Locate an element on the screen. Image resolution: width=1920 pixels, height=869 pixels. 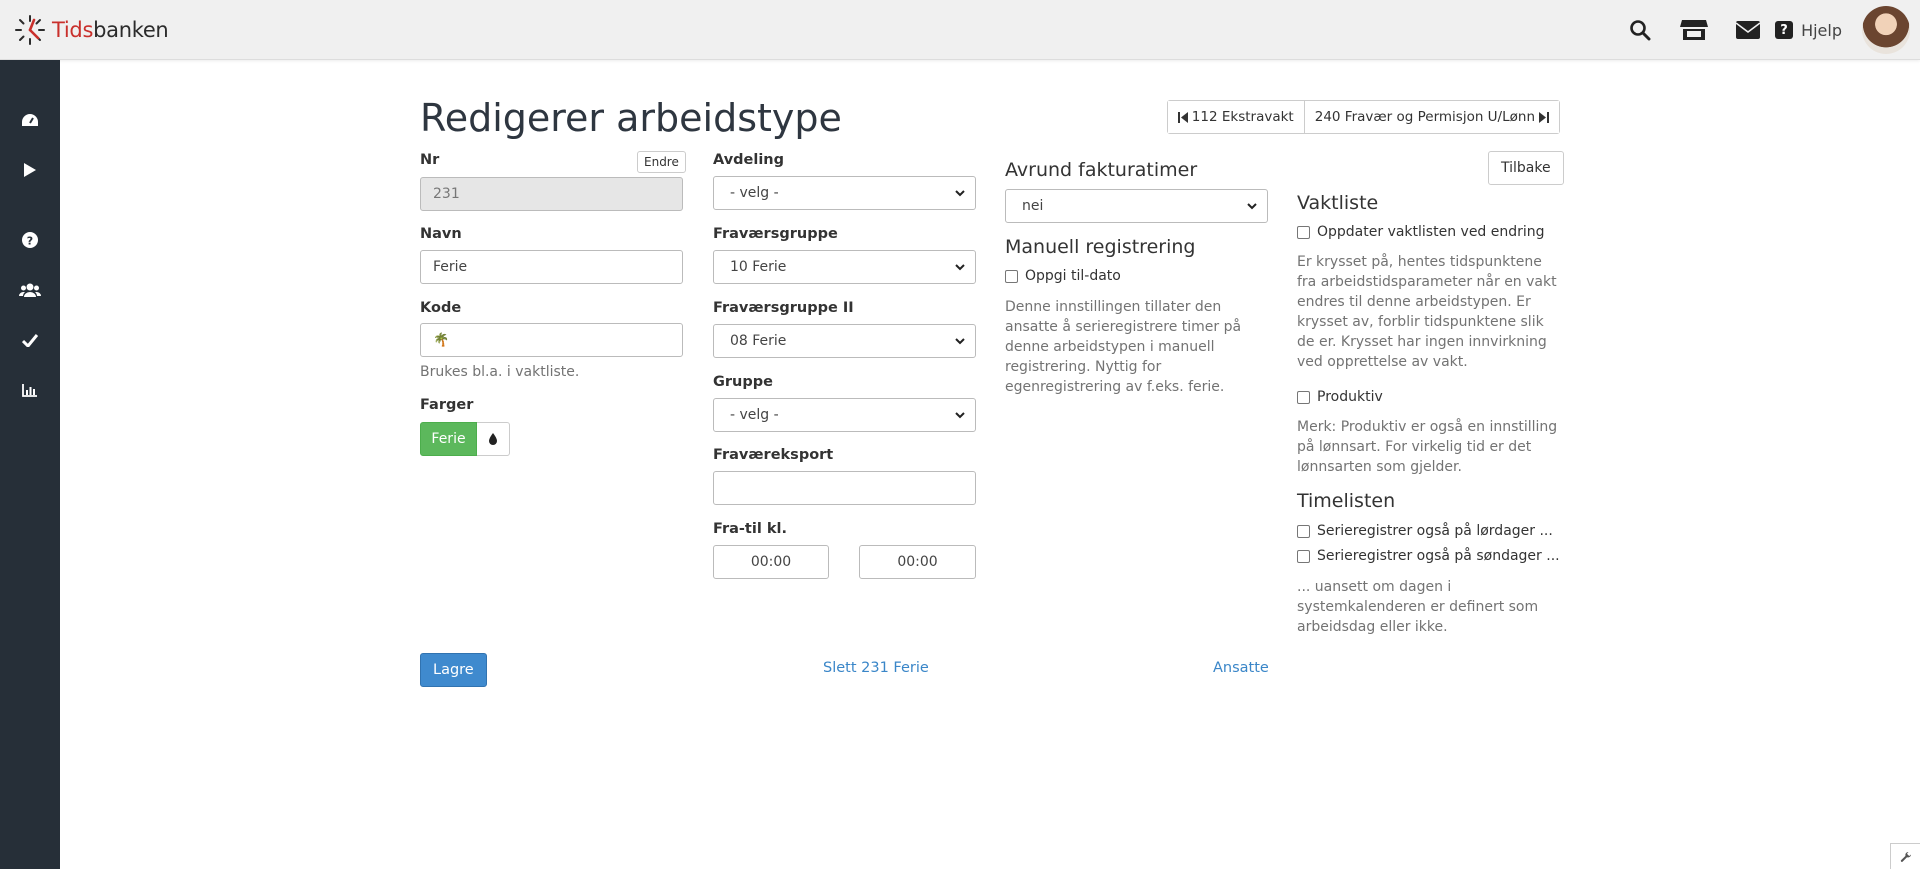
oppgi-tildato-checkbox: Oppgi til-dato is located at coordinates (1063, 276).